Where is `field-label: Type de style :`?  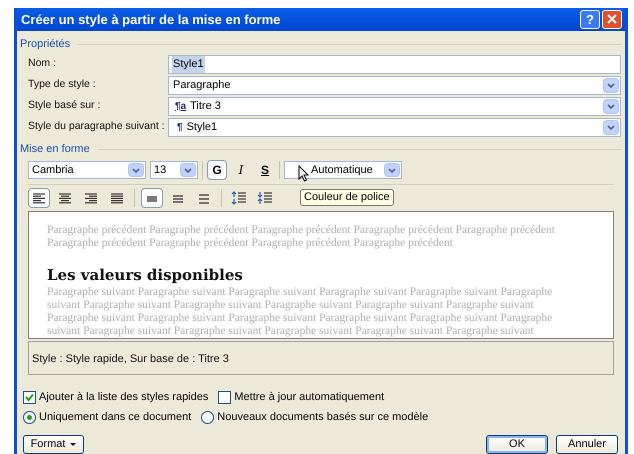 field-label: Type de style : is located at coordinates (62, 84).